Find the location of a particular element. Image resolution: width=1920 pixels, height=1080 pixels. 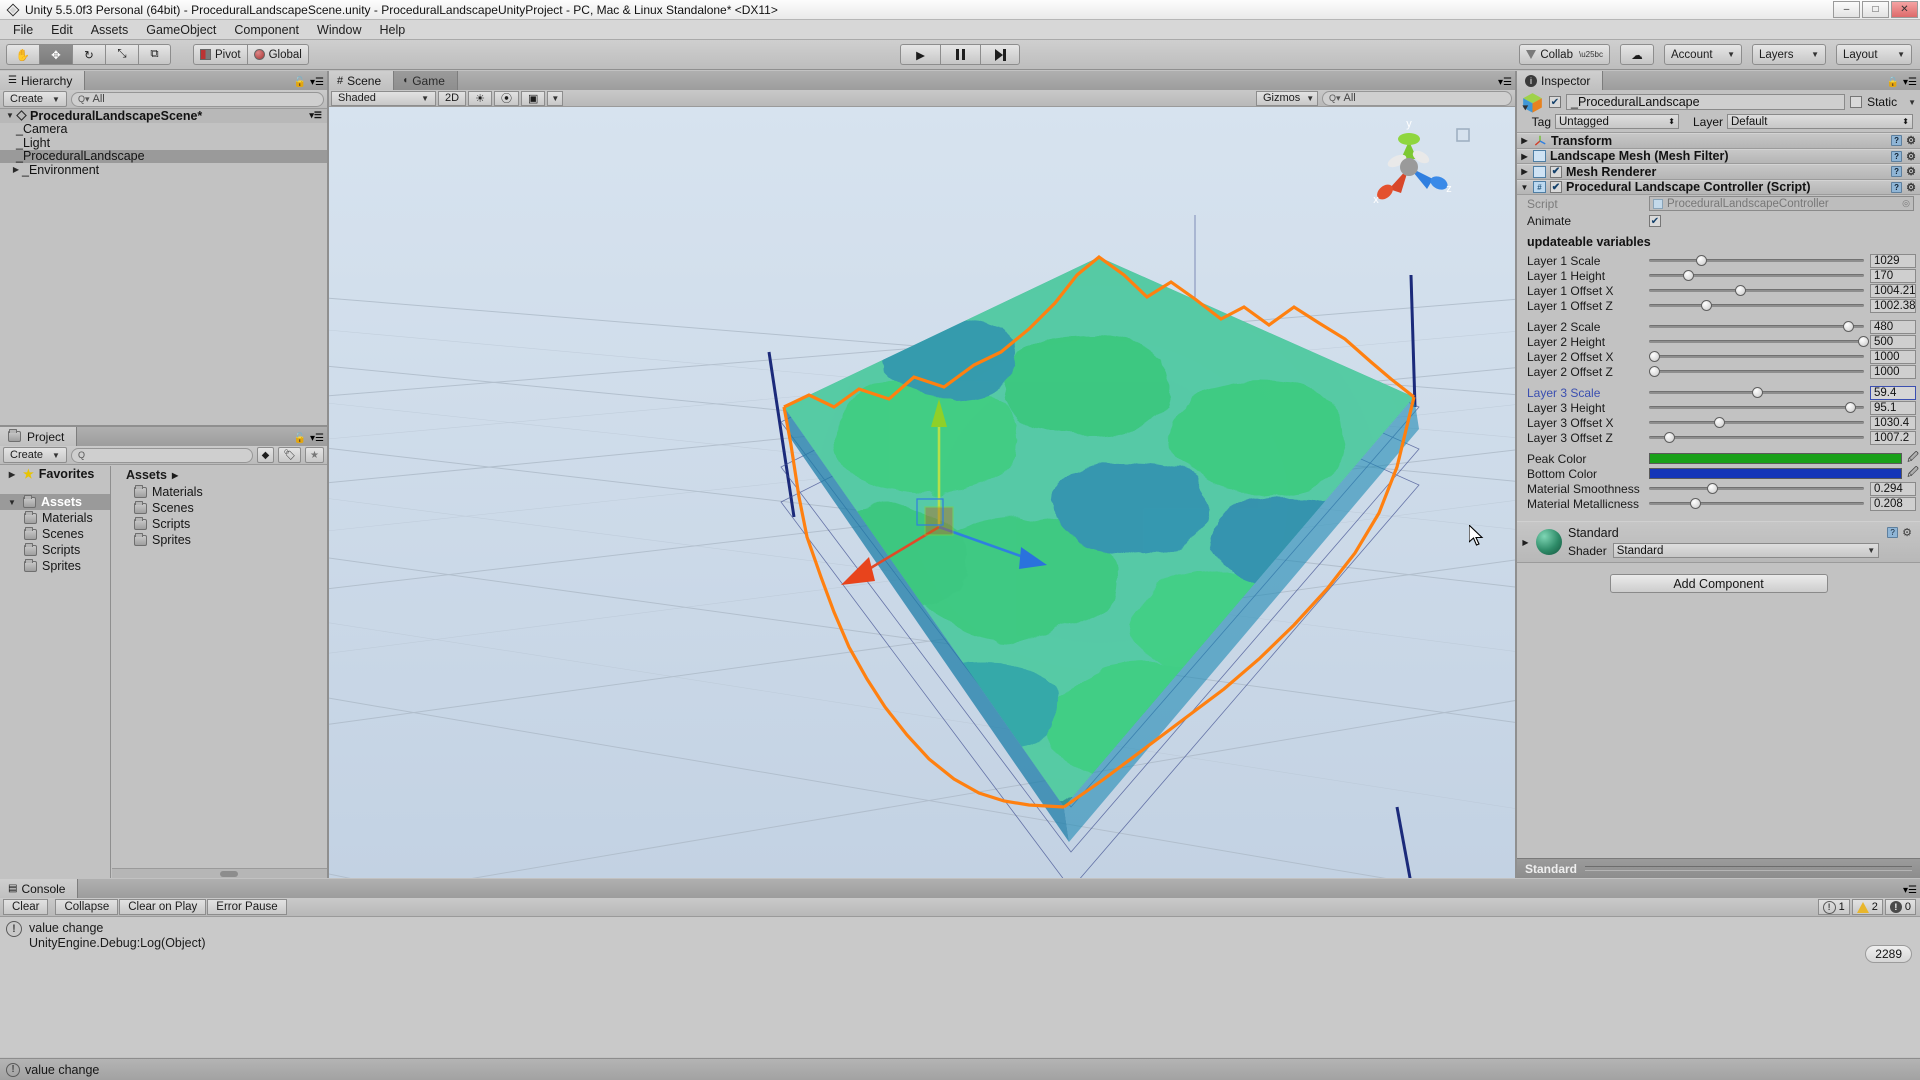

project-tree-item-materials: Materials is located at coordinates (55, 518).